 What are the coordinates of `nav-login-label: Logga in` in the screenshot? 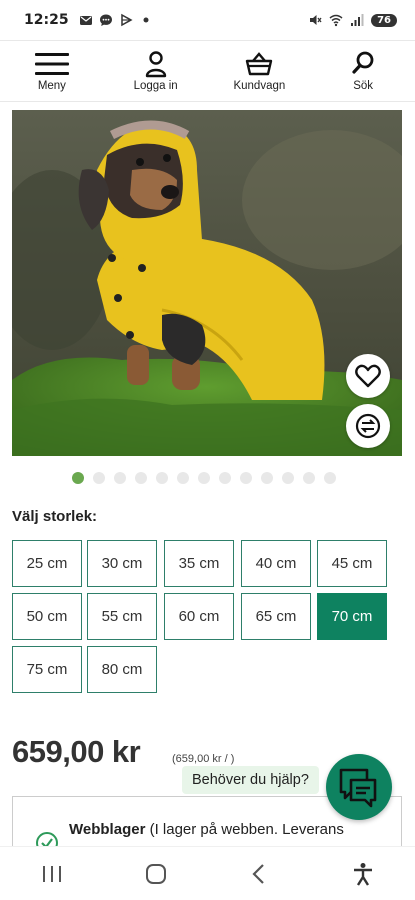 It's located at (155, 86).